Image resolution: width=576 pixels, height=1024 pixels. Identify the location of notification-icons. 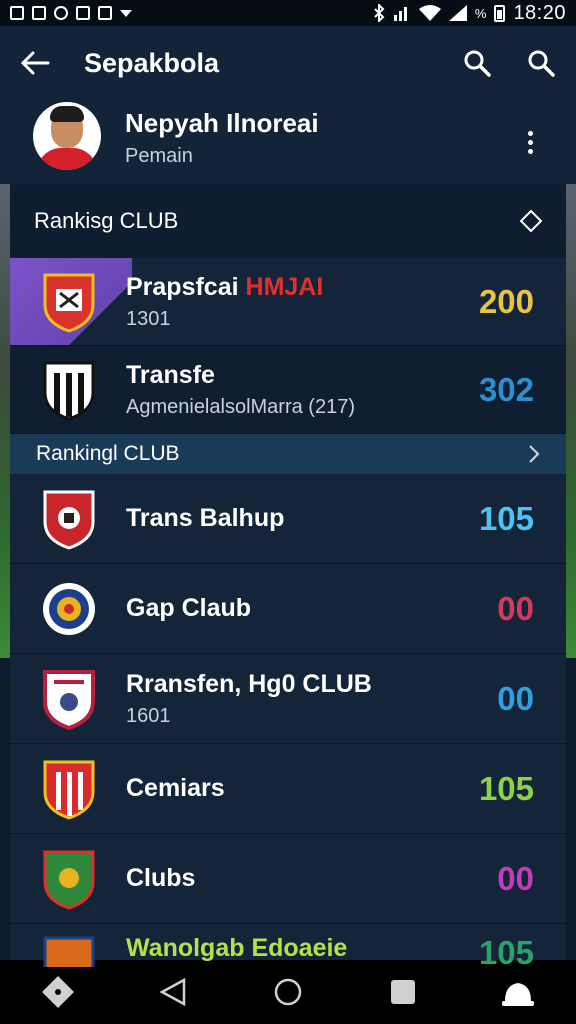
(71, 13).